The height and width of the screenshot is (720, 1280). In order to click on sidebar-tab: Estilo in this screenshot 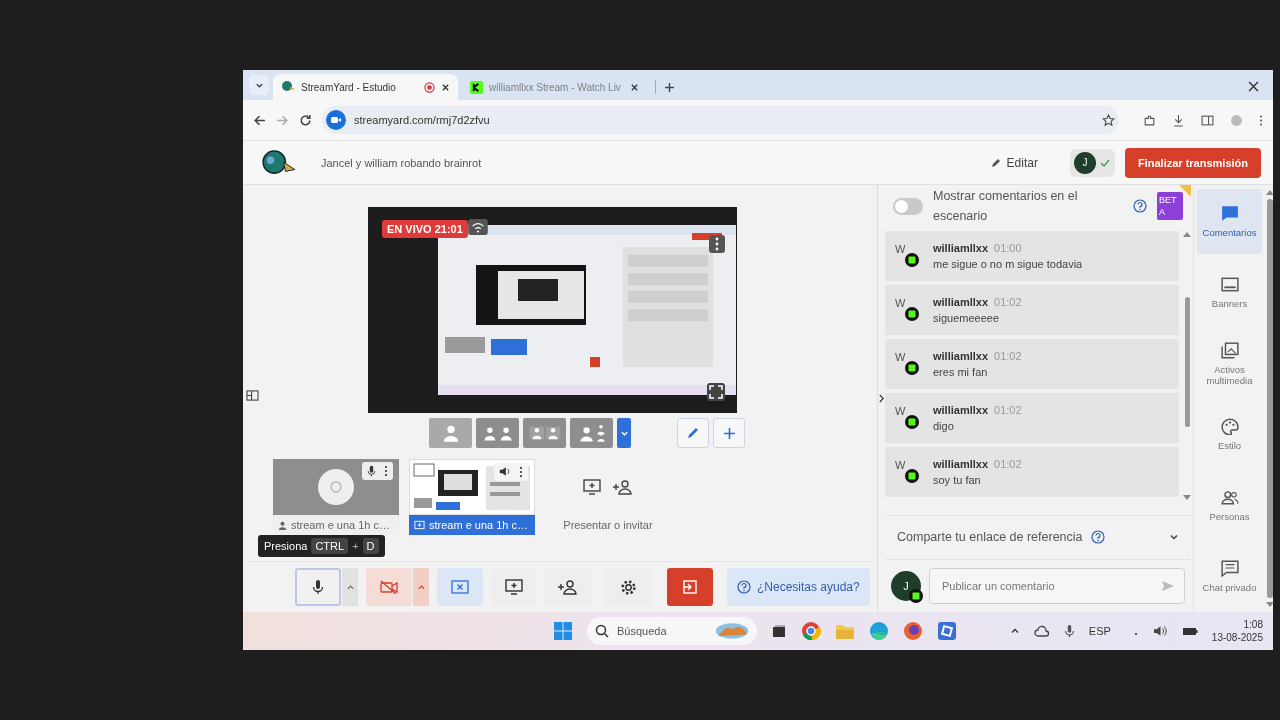, I will do `click(1229, 434)`.